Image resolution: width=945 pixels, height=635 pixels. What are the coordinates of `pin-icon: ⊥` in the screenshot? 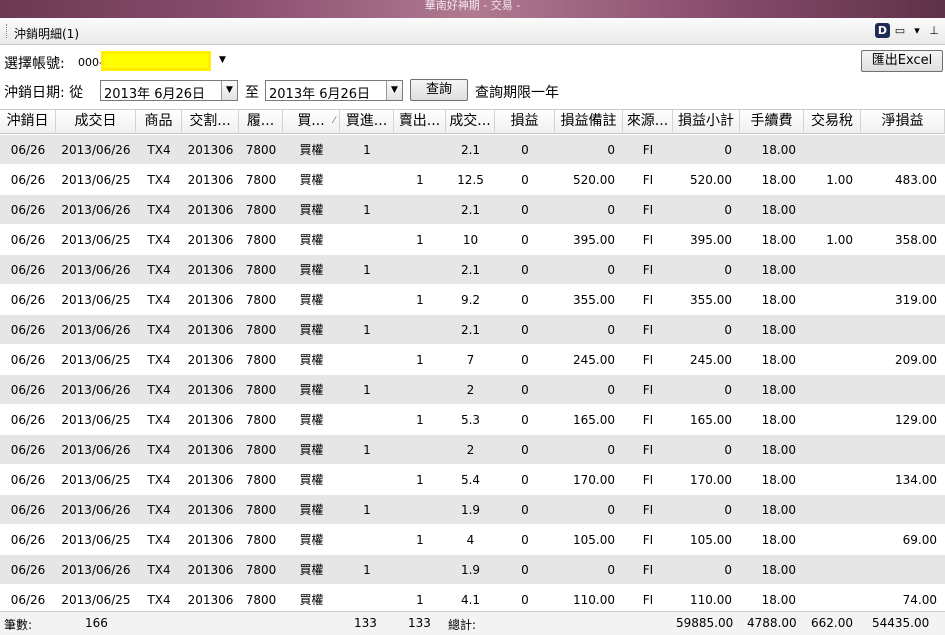 It's located at (934, 31).